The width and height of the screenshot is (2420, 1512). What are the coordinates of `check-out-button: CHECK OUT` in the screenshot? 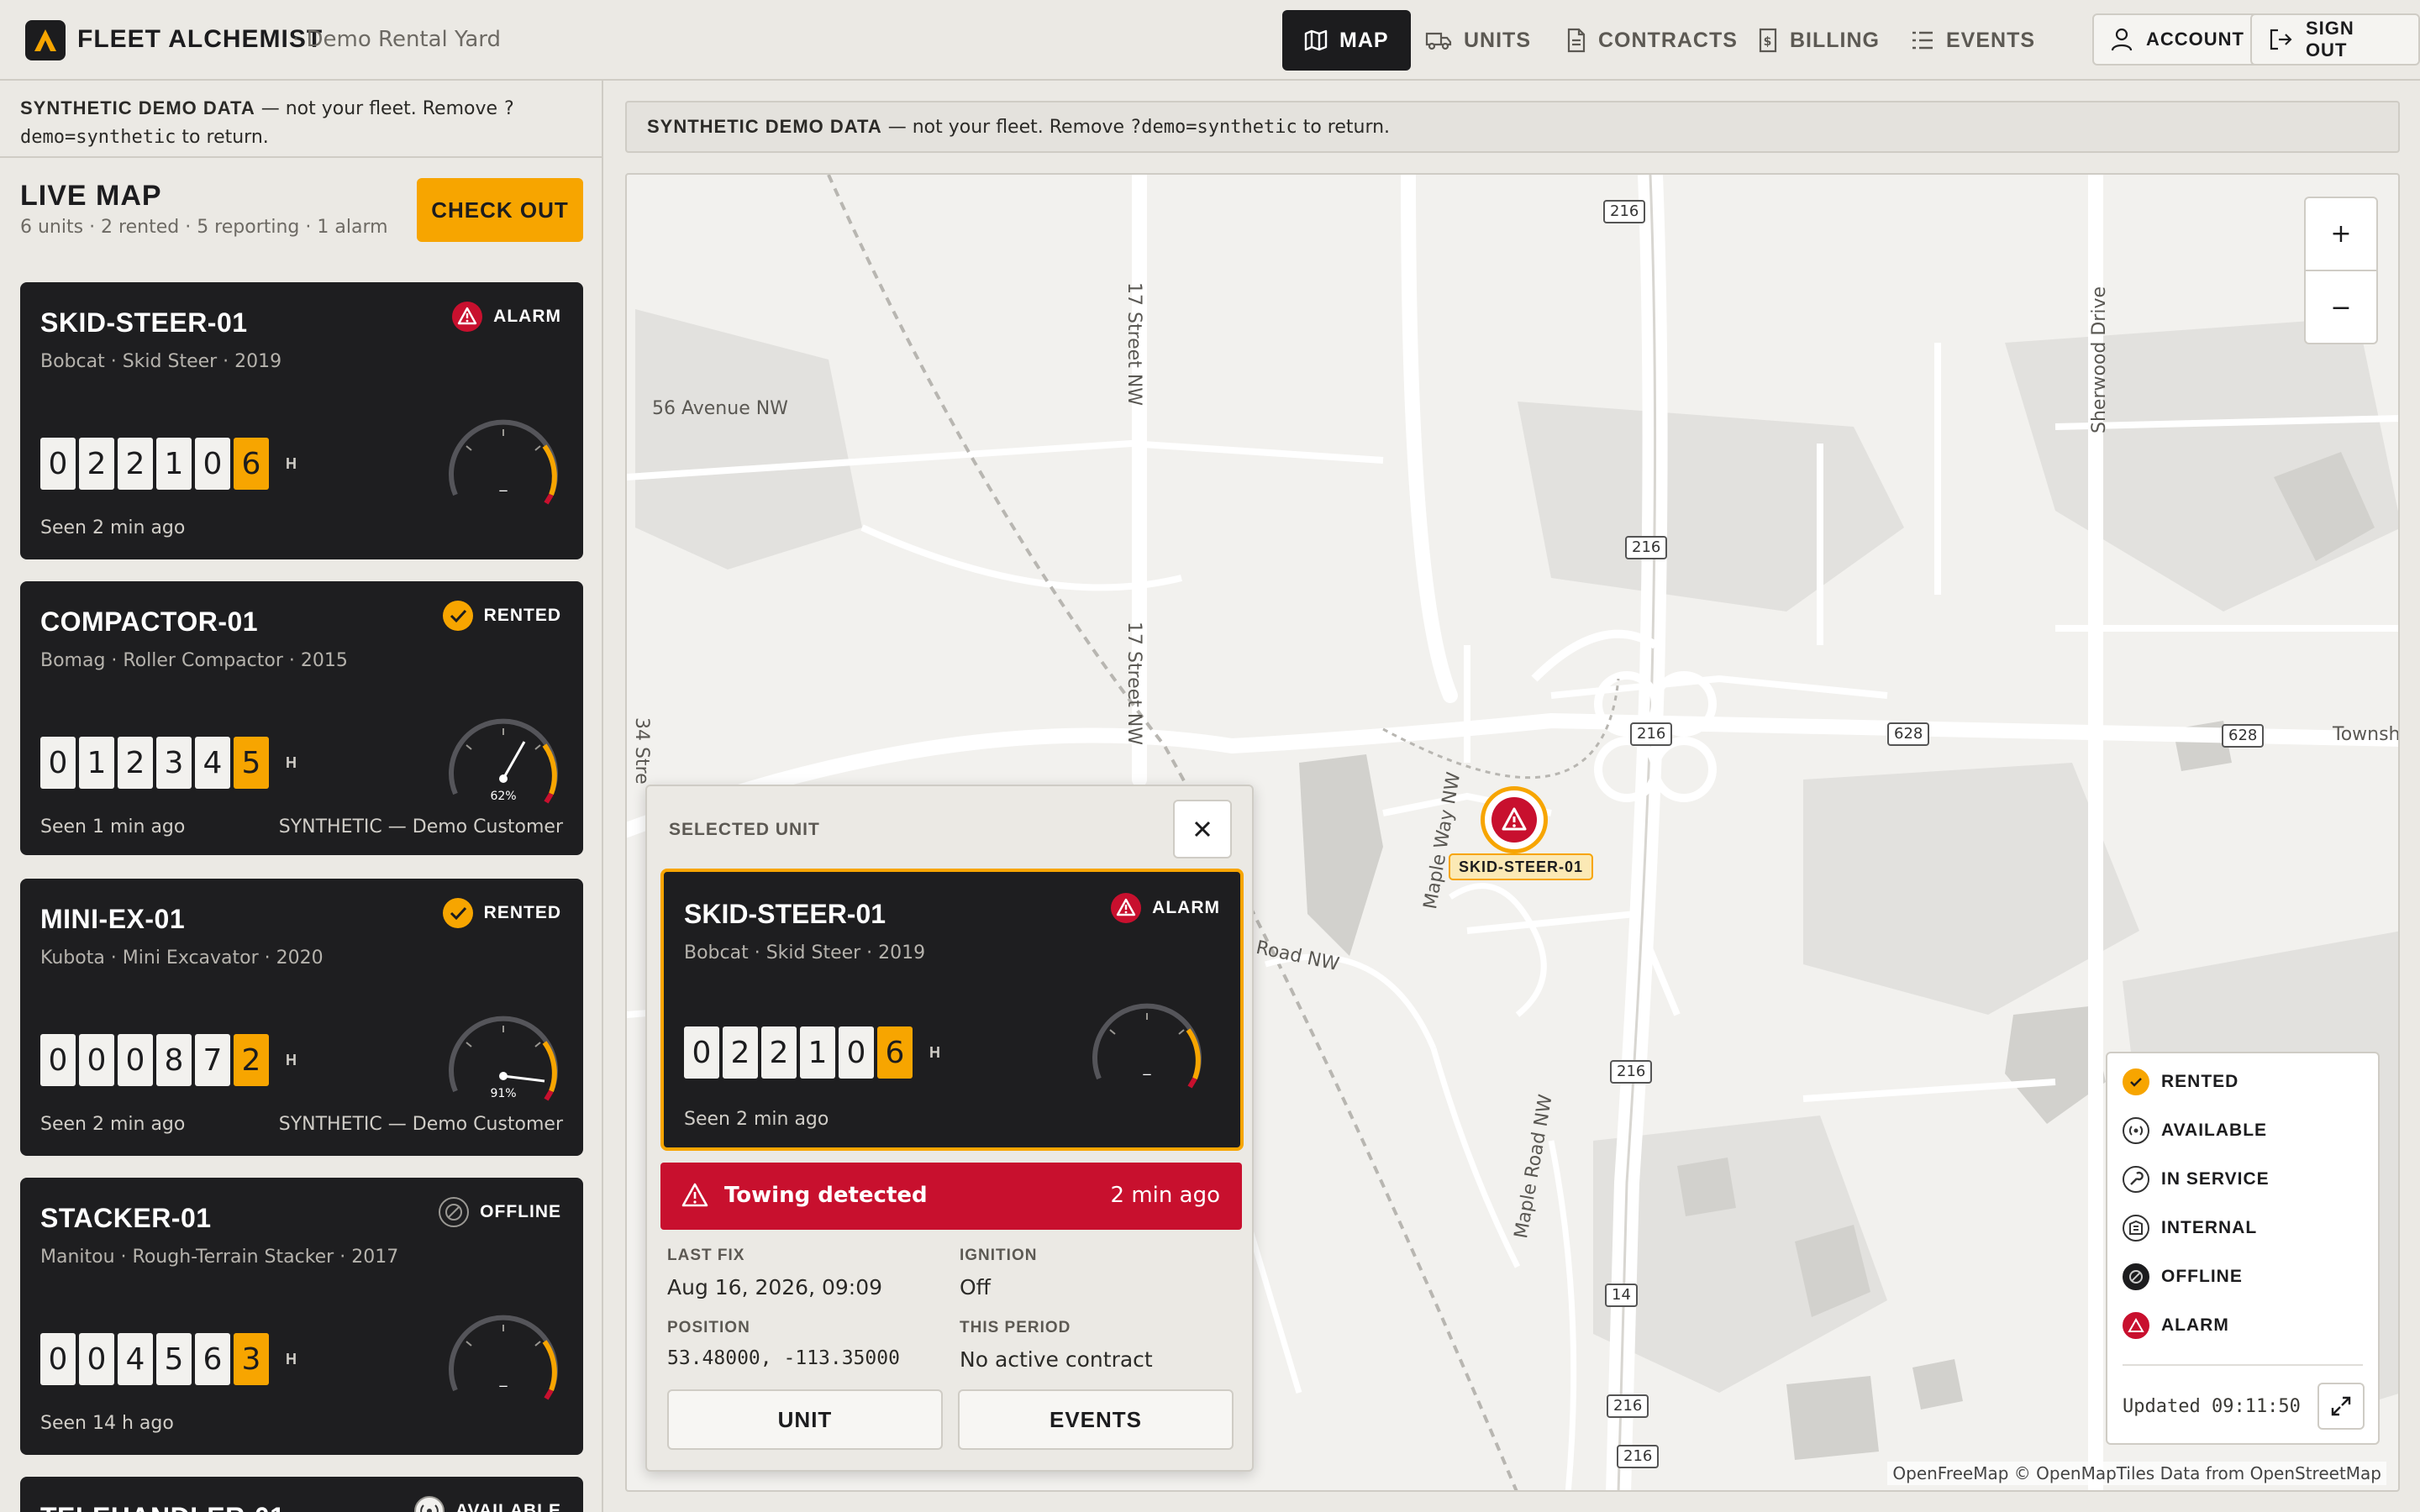 It's located at (500, 210).